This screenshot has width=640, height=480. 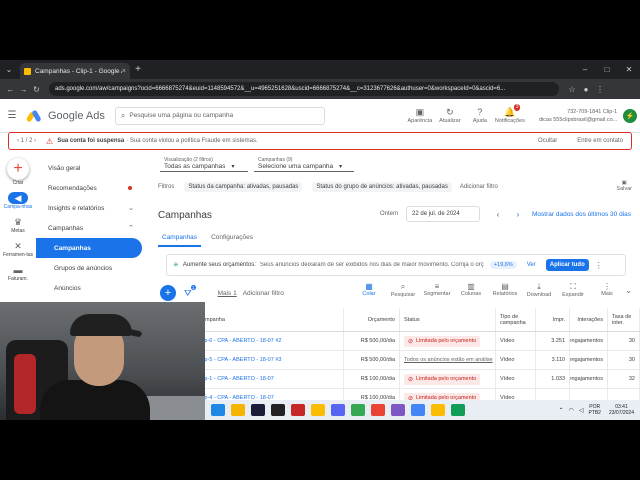 What do you see at coordinates (510, 114) in the screenshot?
I see `header-tool-notifications: 🔔 3 Notificações` at bounding box center [510, 114].